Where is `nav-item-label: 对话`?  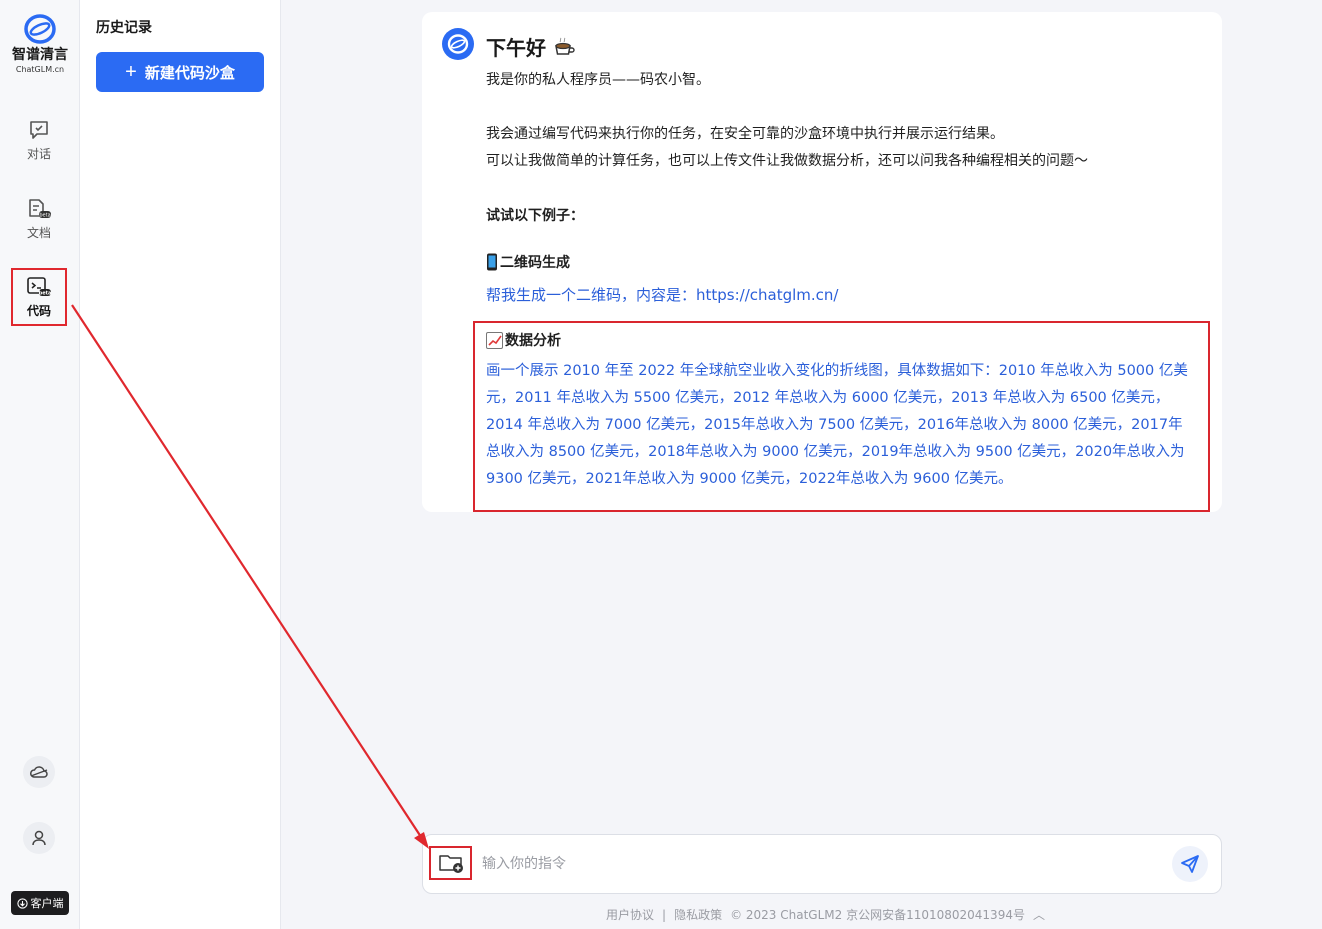 nav-item-label: 对话 is located at coordinates (38, 154).